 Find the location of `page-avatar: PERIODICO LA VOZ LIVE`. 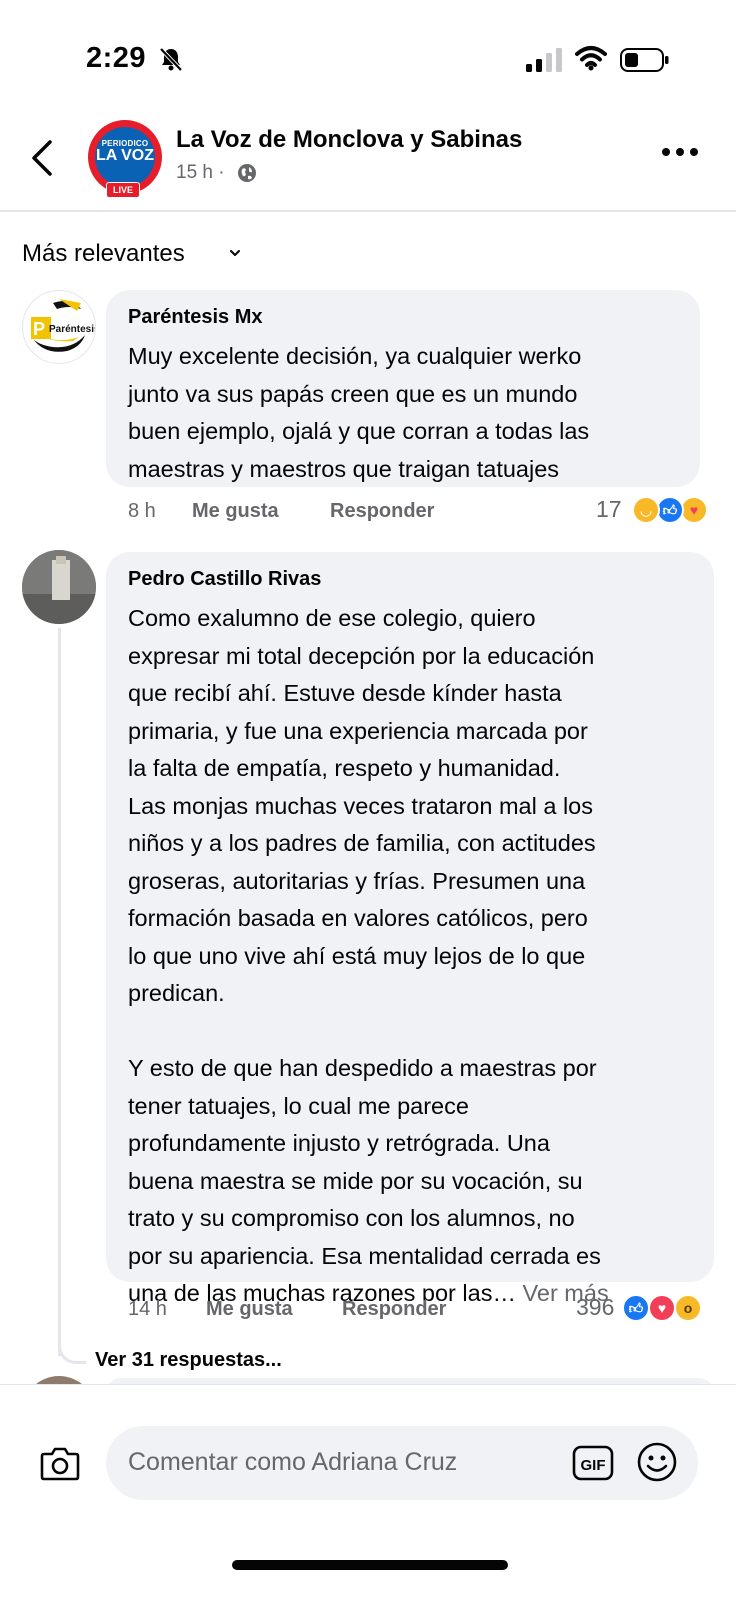

page-avatar: PERIODICO LA VOZ LIVE is located at coordinates (125, 159).